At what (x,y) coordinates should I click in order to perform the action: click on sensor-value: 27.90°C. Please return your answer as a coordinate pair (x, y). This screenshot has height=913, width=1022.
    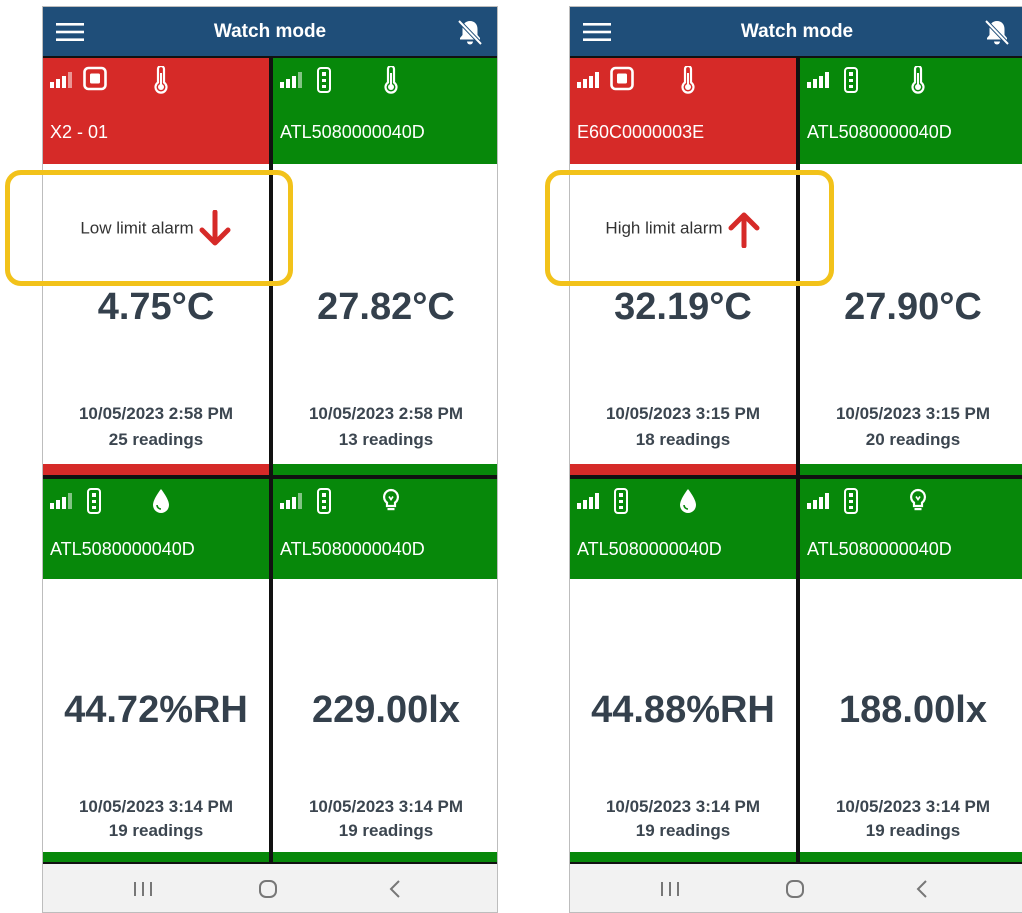
    Looking at the image, I should click on (913, 307).